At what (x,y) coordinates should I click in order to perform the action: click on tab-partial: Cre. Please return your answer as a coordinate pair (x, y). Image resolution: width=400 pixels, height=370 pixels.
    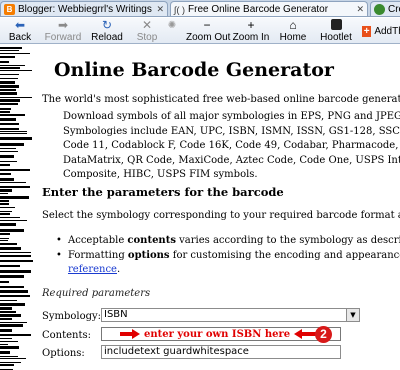
    Looking at the image, I should click on (385, 8).